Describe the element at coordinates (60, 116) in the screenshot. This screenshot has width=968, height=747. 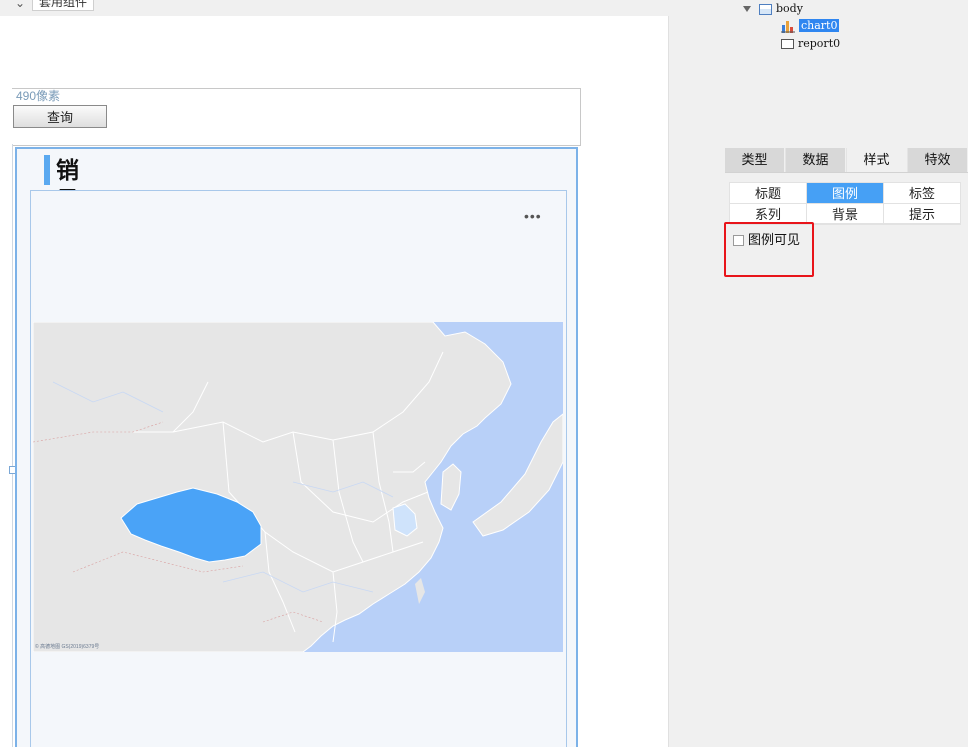
I see `query-button: 查询` at that location.